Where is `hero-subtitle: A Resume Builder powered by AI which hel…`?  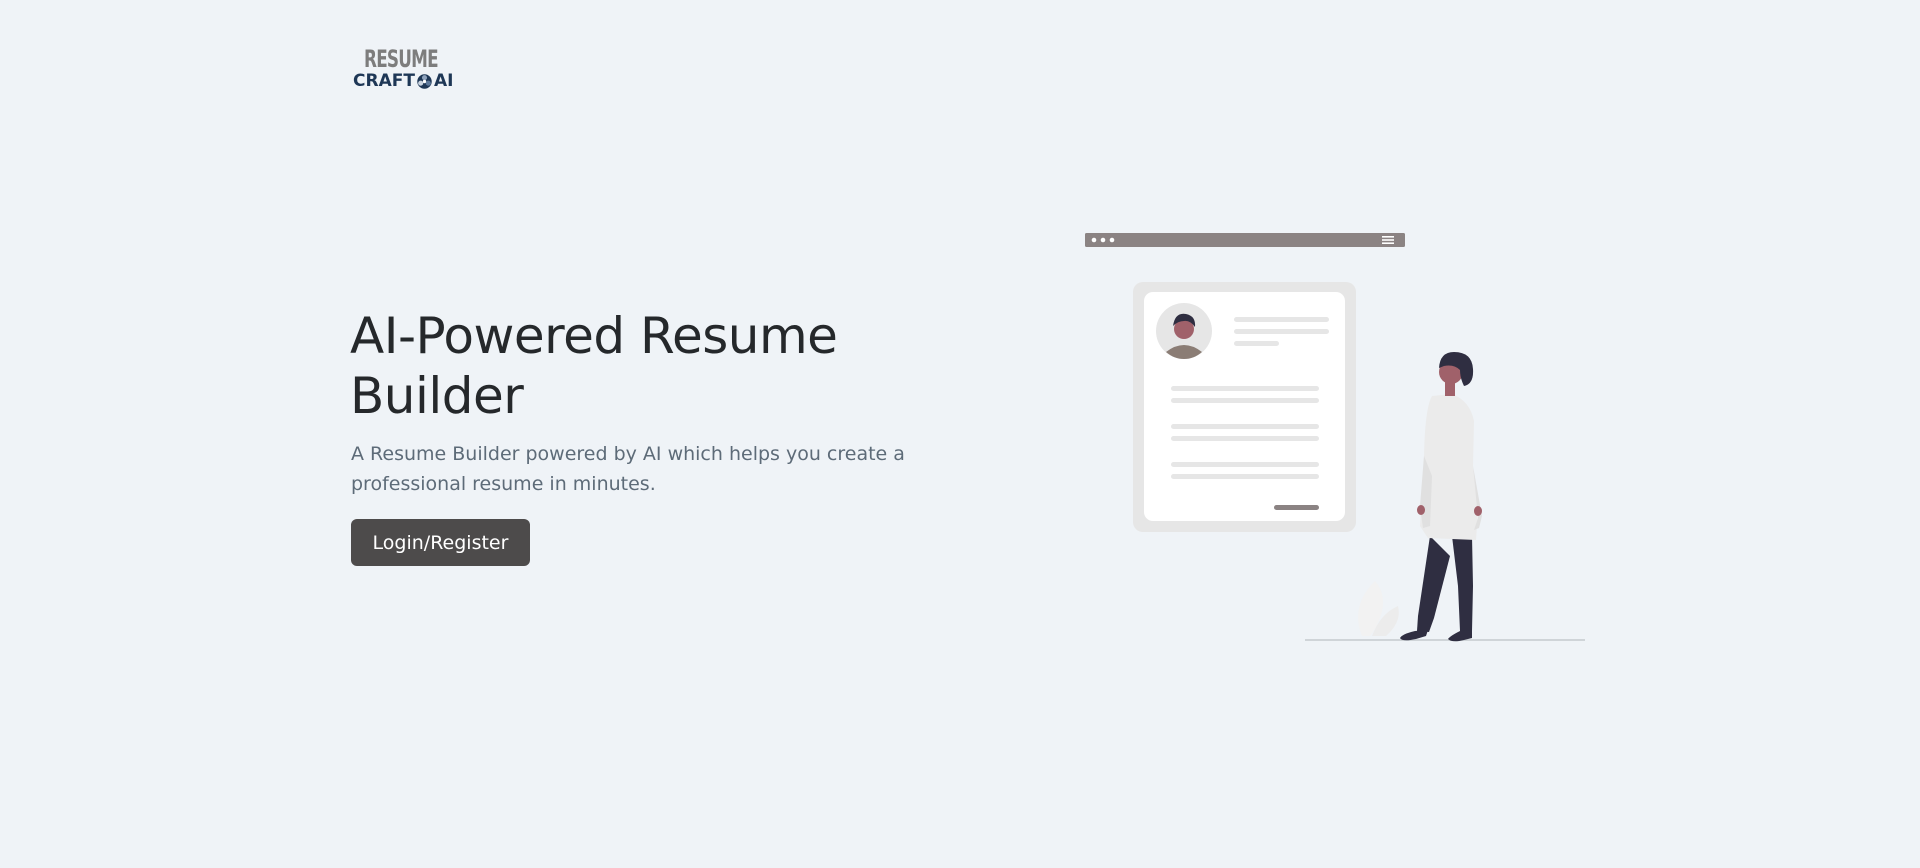
hero-subtitle: A Resume Builder powered by AI which hel… is located at coordinates (628, 469).